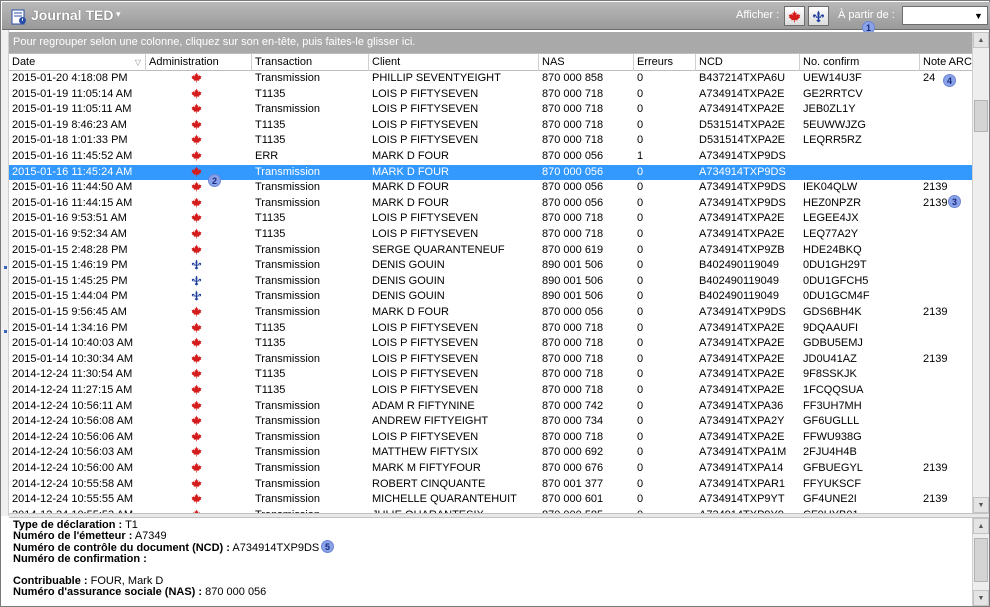 This screenshot has height=607, width=990. I want to click on ncd-cell: A734914TXP9DS, so click(742, 187).